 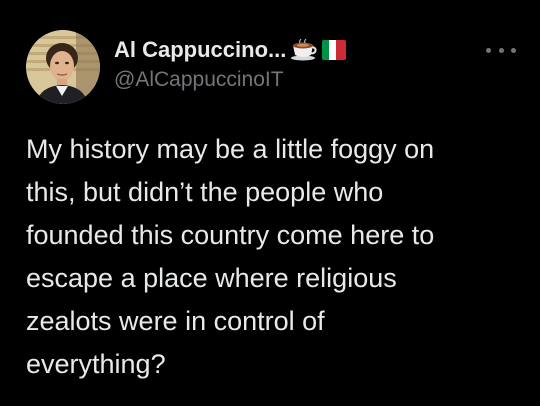 I want to click on avatar, so click(x=63, y=67).